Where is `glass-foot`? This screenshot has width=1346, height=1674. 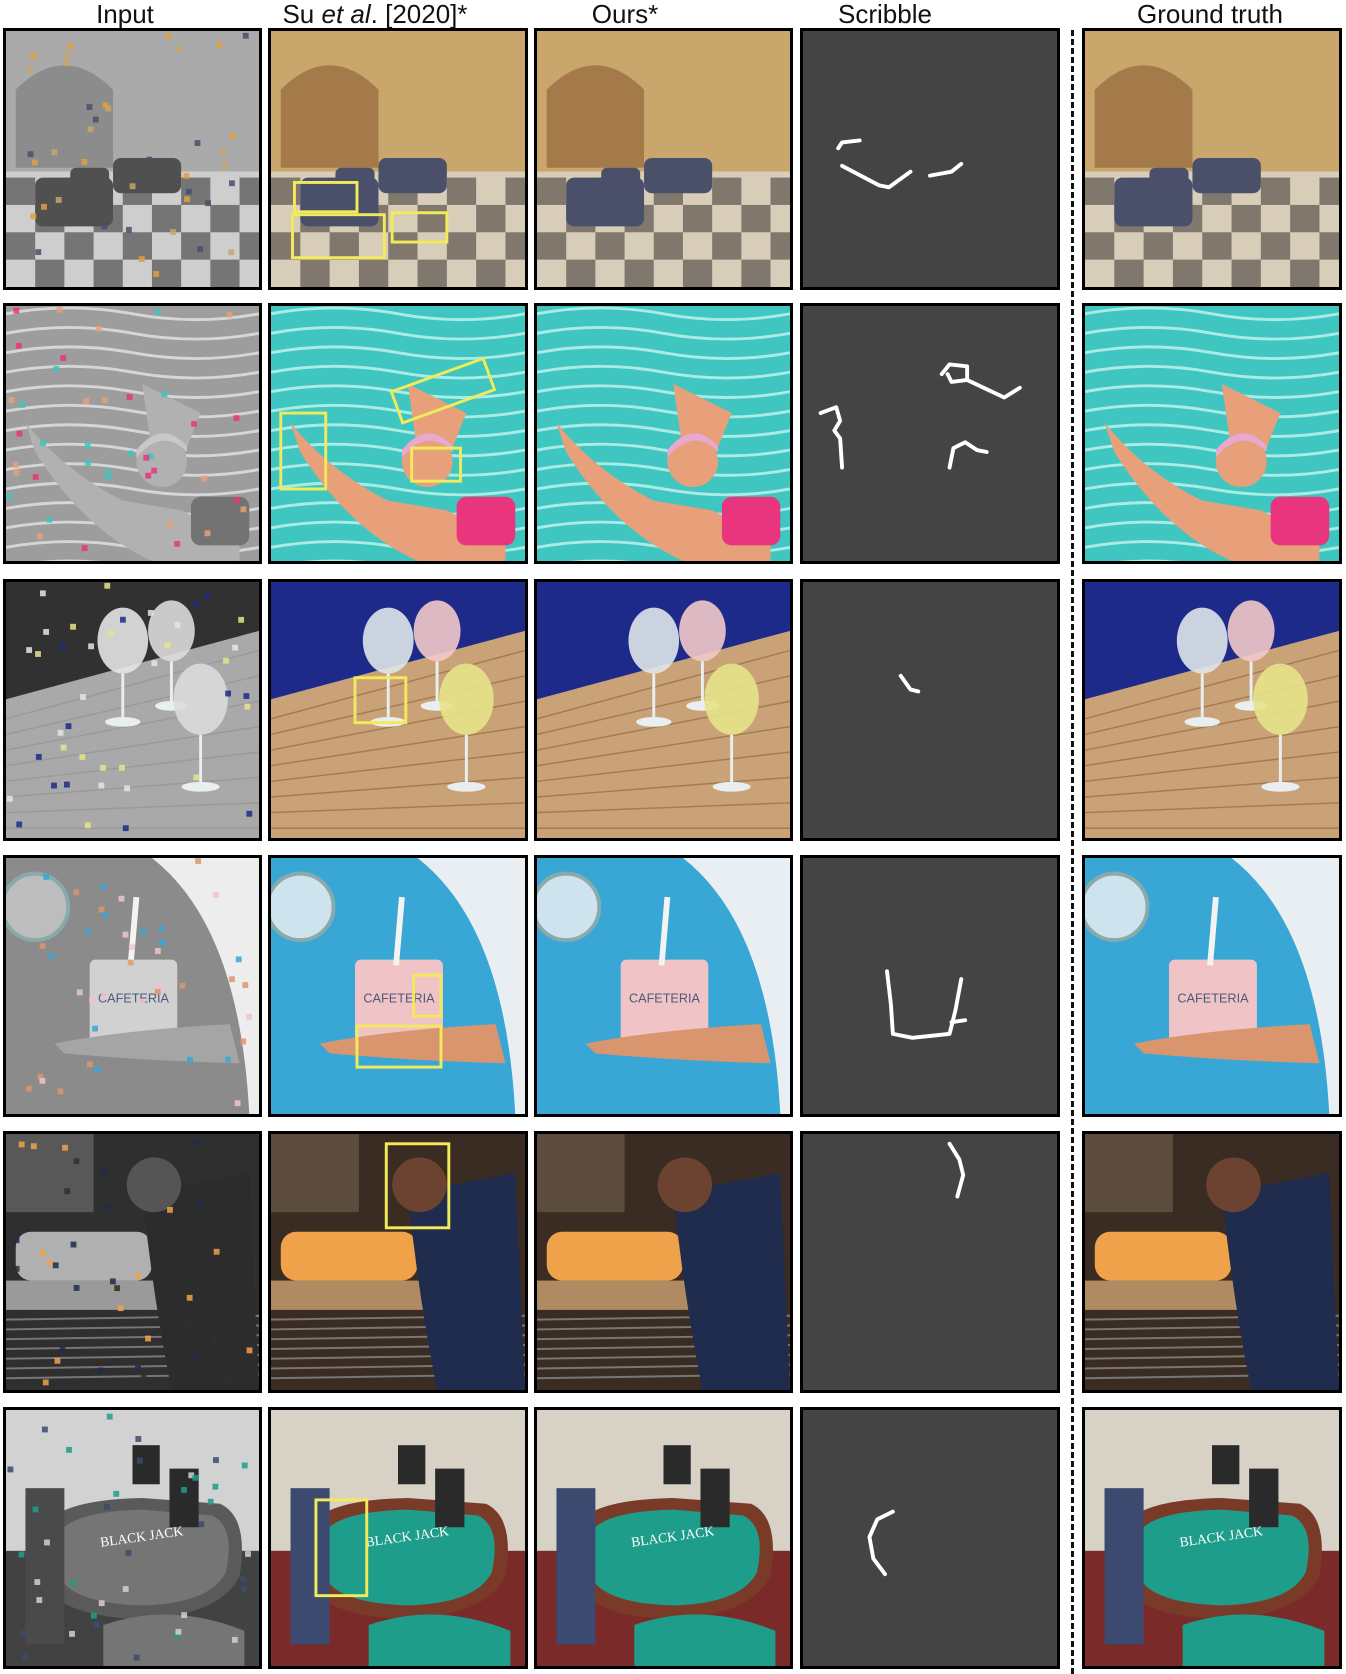 glass-foot is located at coordinates (654, 722).